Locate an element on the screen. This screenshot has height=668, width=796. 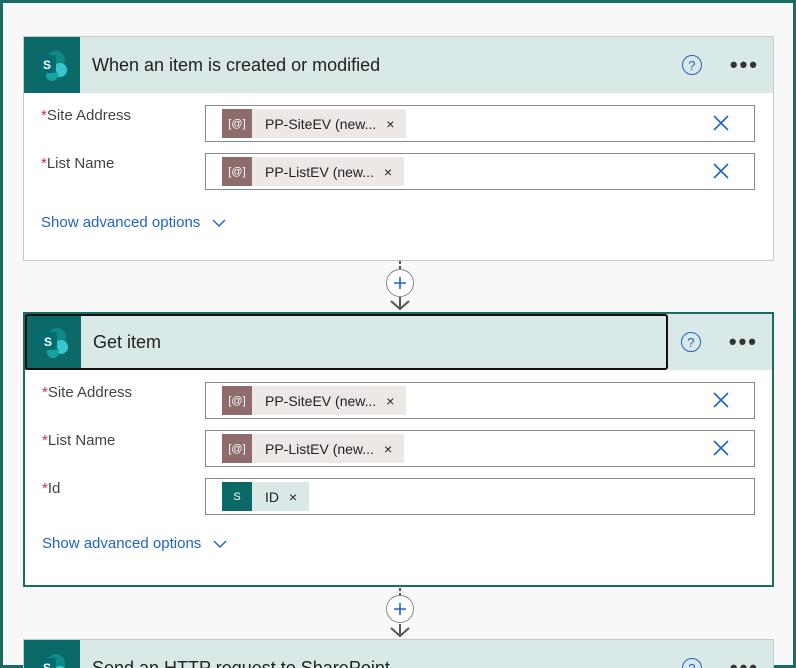
field-label: *Id is located at coordinates (51, 488).